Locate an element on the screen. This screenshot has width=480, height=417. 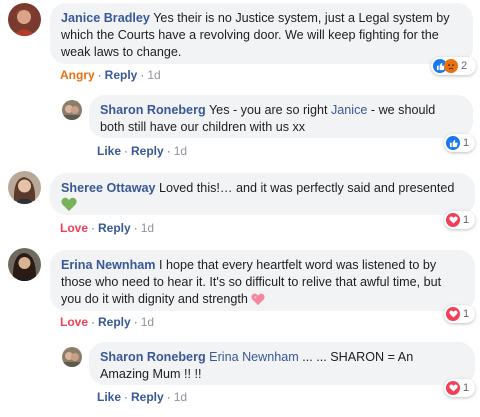
mention-link: Erina Newnham is located at coordinates (254, 357).